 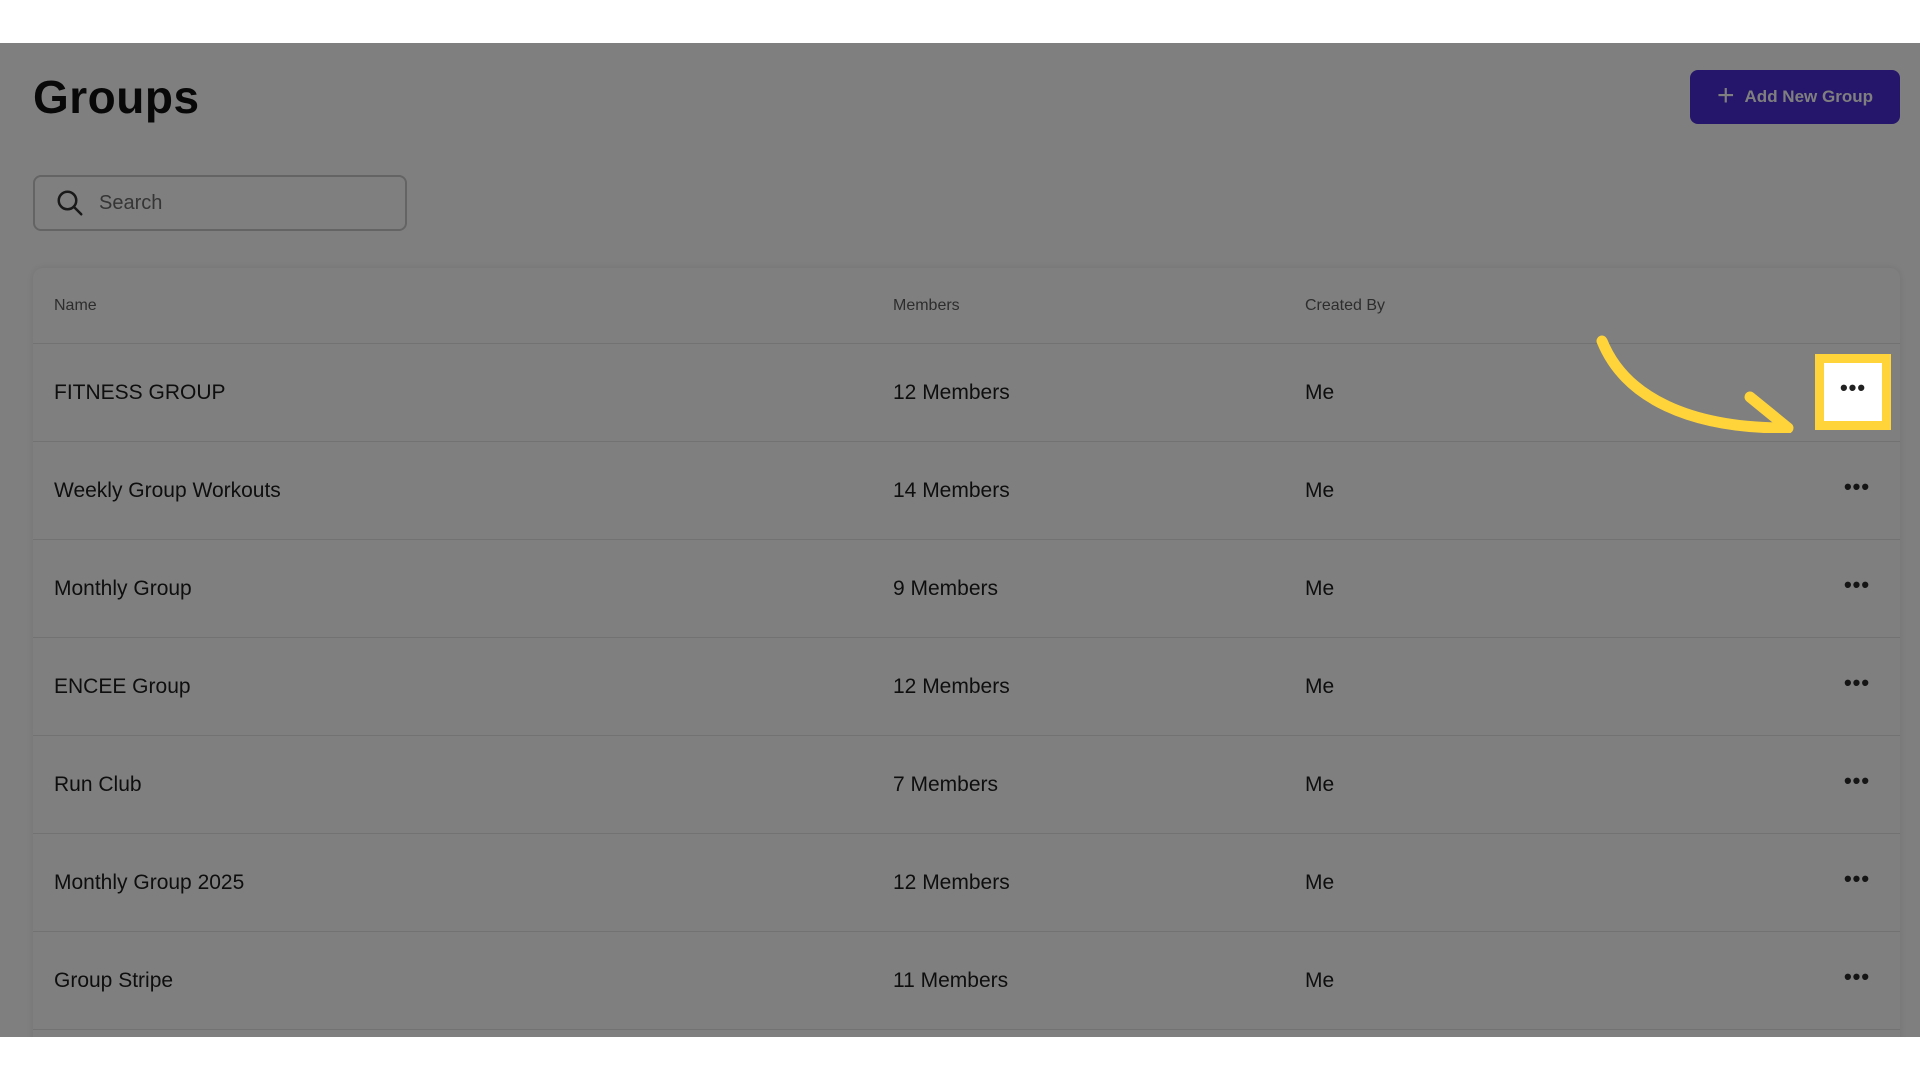 I want to click on plus-icon: +, so click(x=1726, y=95).